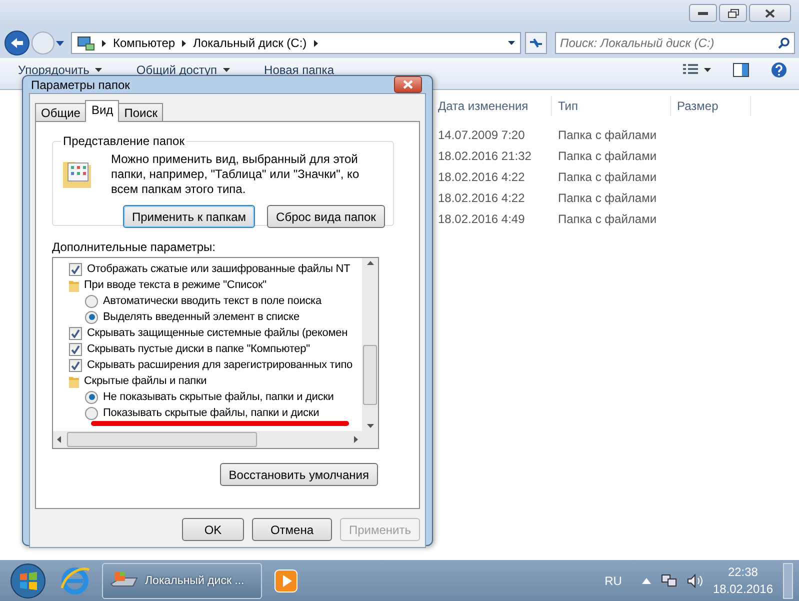  What do you see at coordinates (60, 43) in the screenshot?
I see `history-dropdown-icon` at bounding box center [60, 43].